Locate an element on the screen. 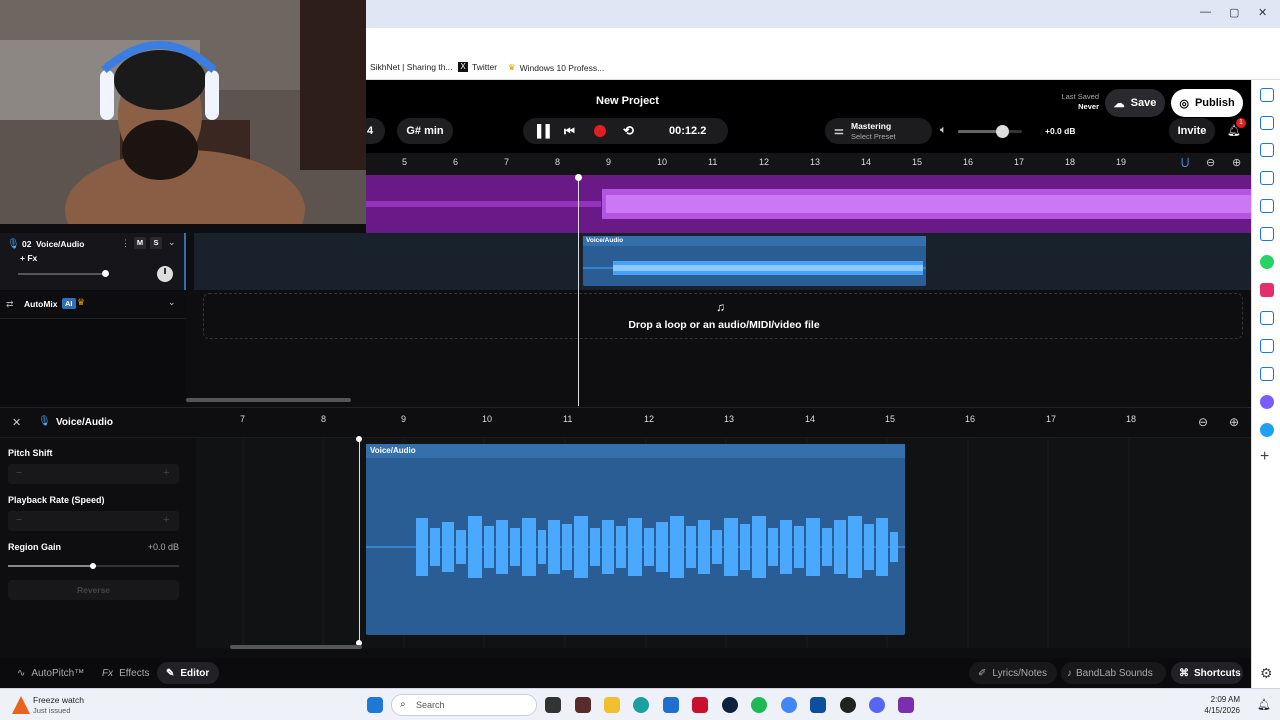  playback-rate-stepper: − + is located at coordinates (93, 521).